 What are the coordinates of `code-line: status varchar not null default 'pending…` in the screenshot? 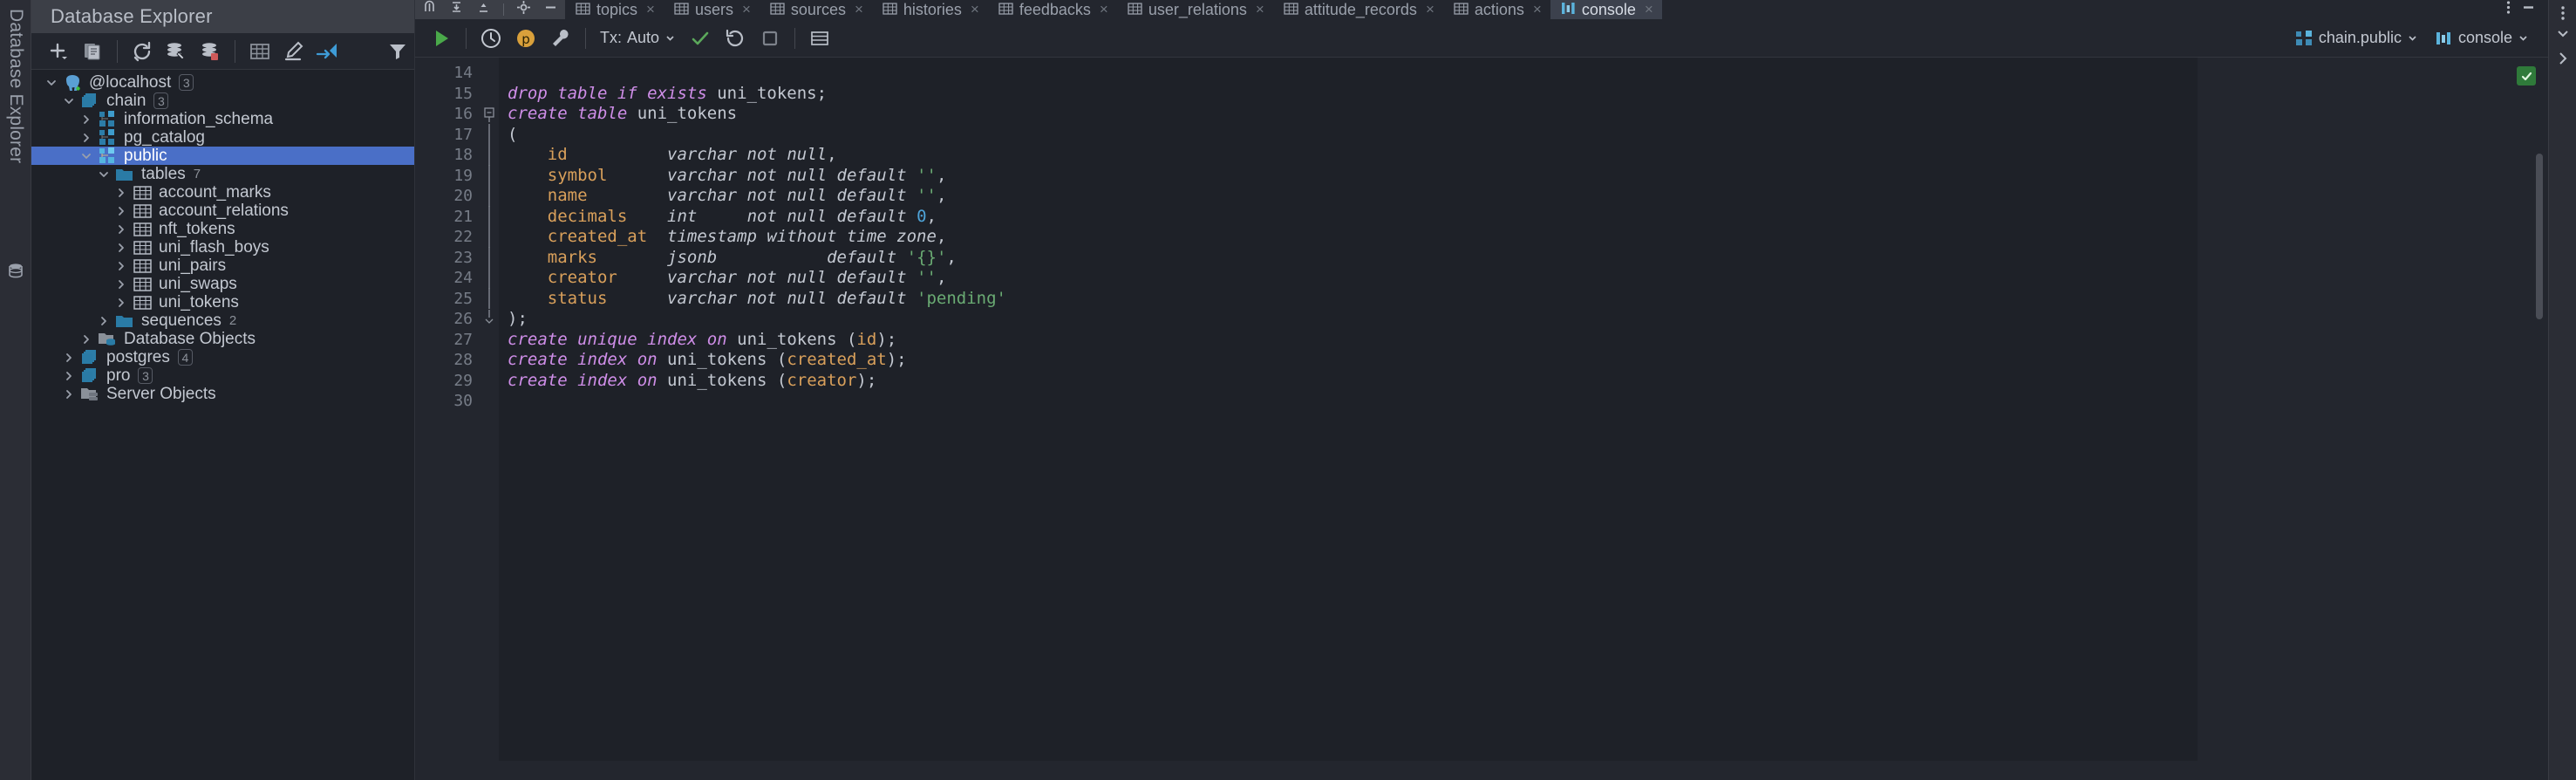 It's located at (1349, 299).